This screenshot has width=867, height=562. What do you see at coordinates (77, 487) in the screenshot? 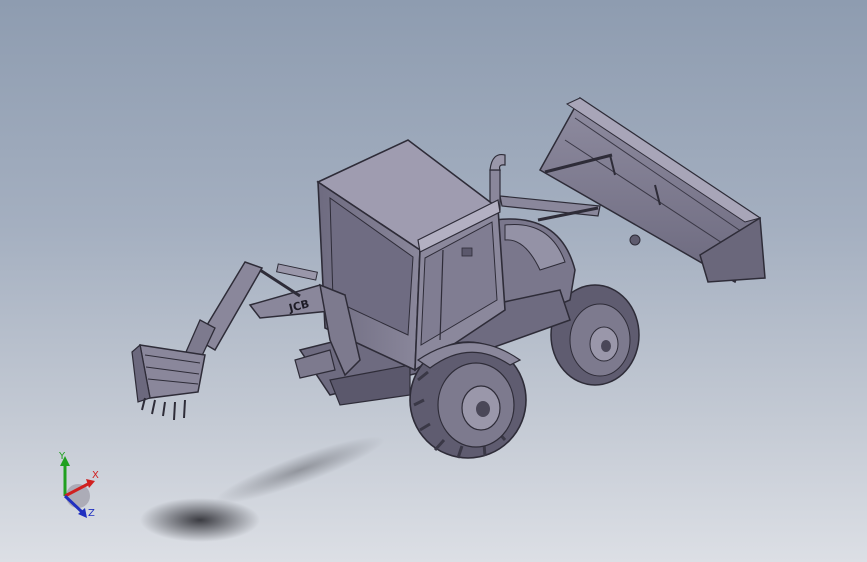
I see `coordinate-triad` at bounding box center [77, 487].